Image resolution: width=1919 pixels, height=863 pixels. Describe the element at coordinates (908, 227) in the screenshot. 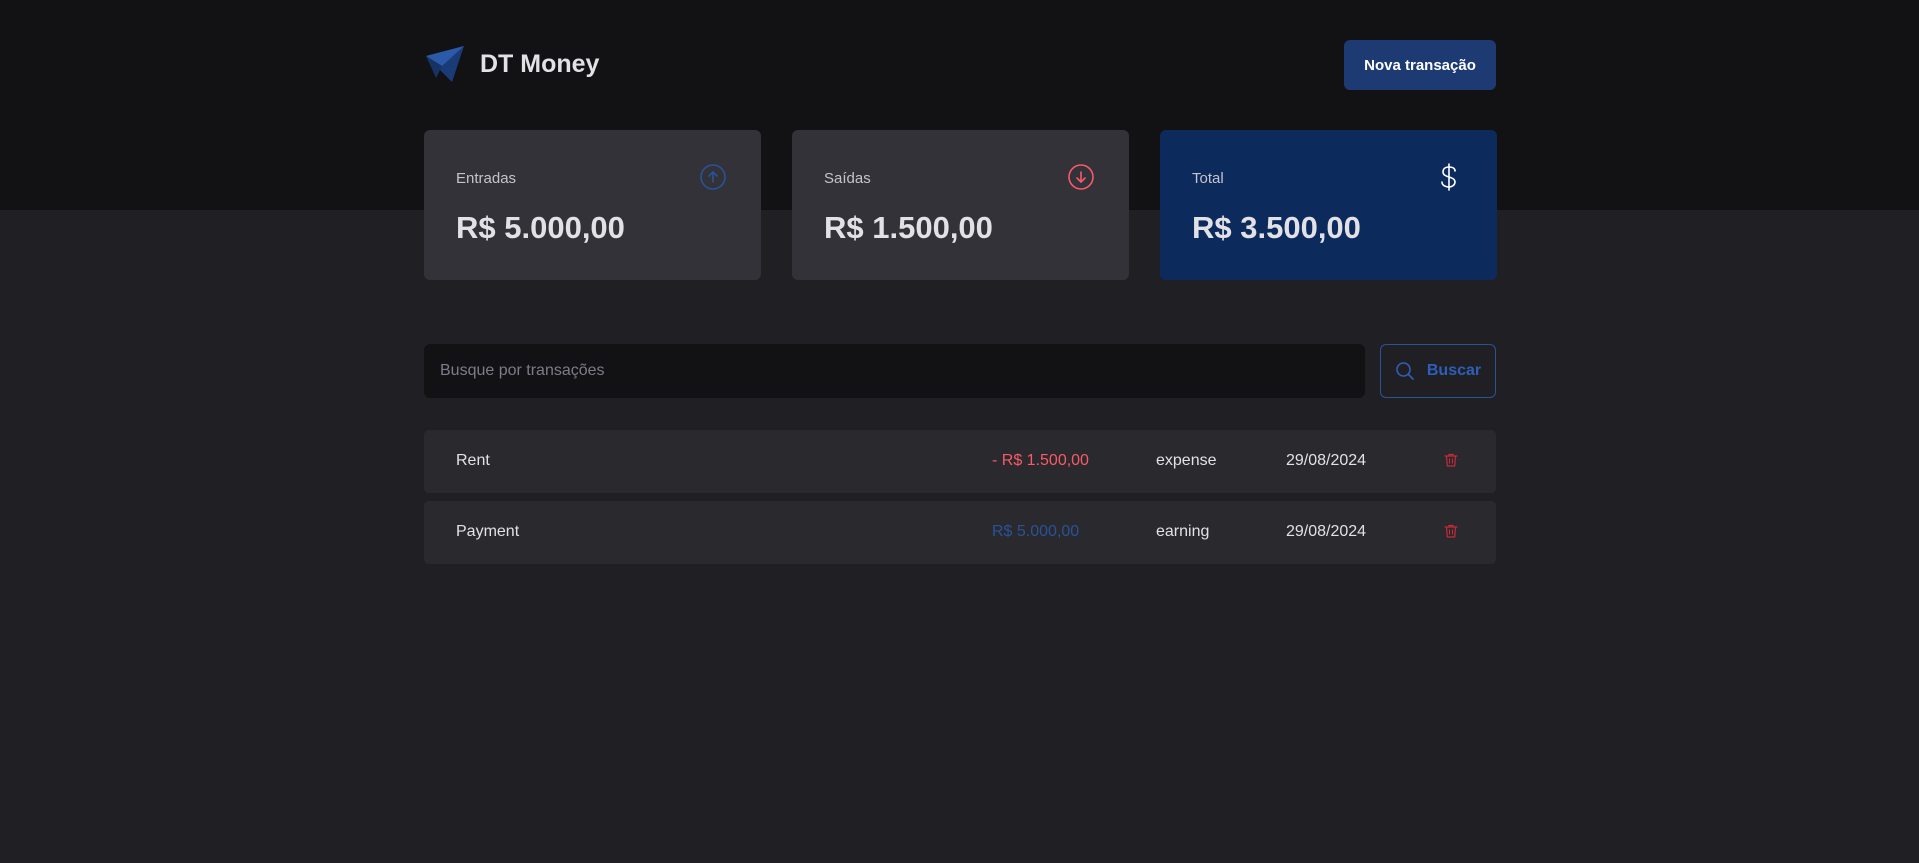

I see `outcome-value: R$ 1.500,00` at that location.